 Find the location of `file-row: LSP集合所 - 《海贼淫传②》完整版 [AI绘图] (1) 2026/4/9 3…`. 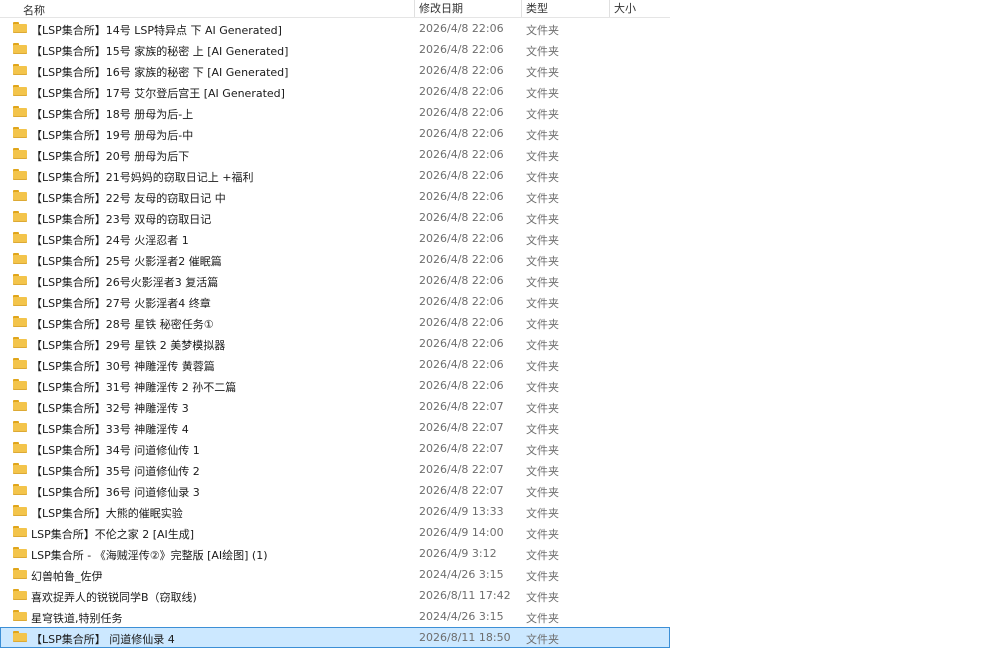

file-row: LSP集合所 - 《海贼淫传②》完整版 [AI绘图] (1) 2026/4/9 3… is located at coordinates (335, 553).